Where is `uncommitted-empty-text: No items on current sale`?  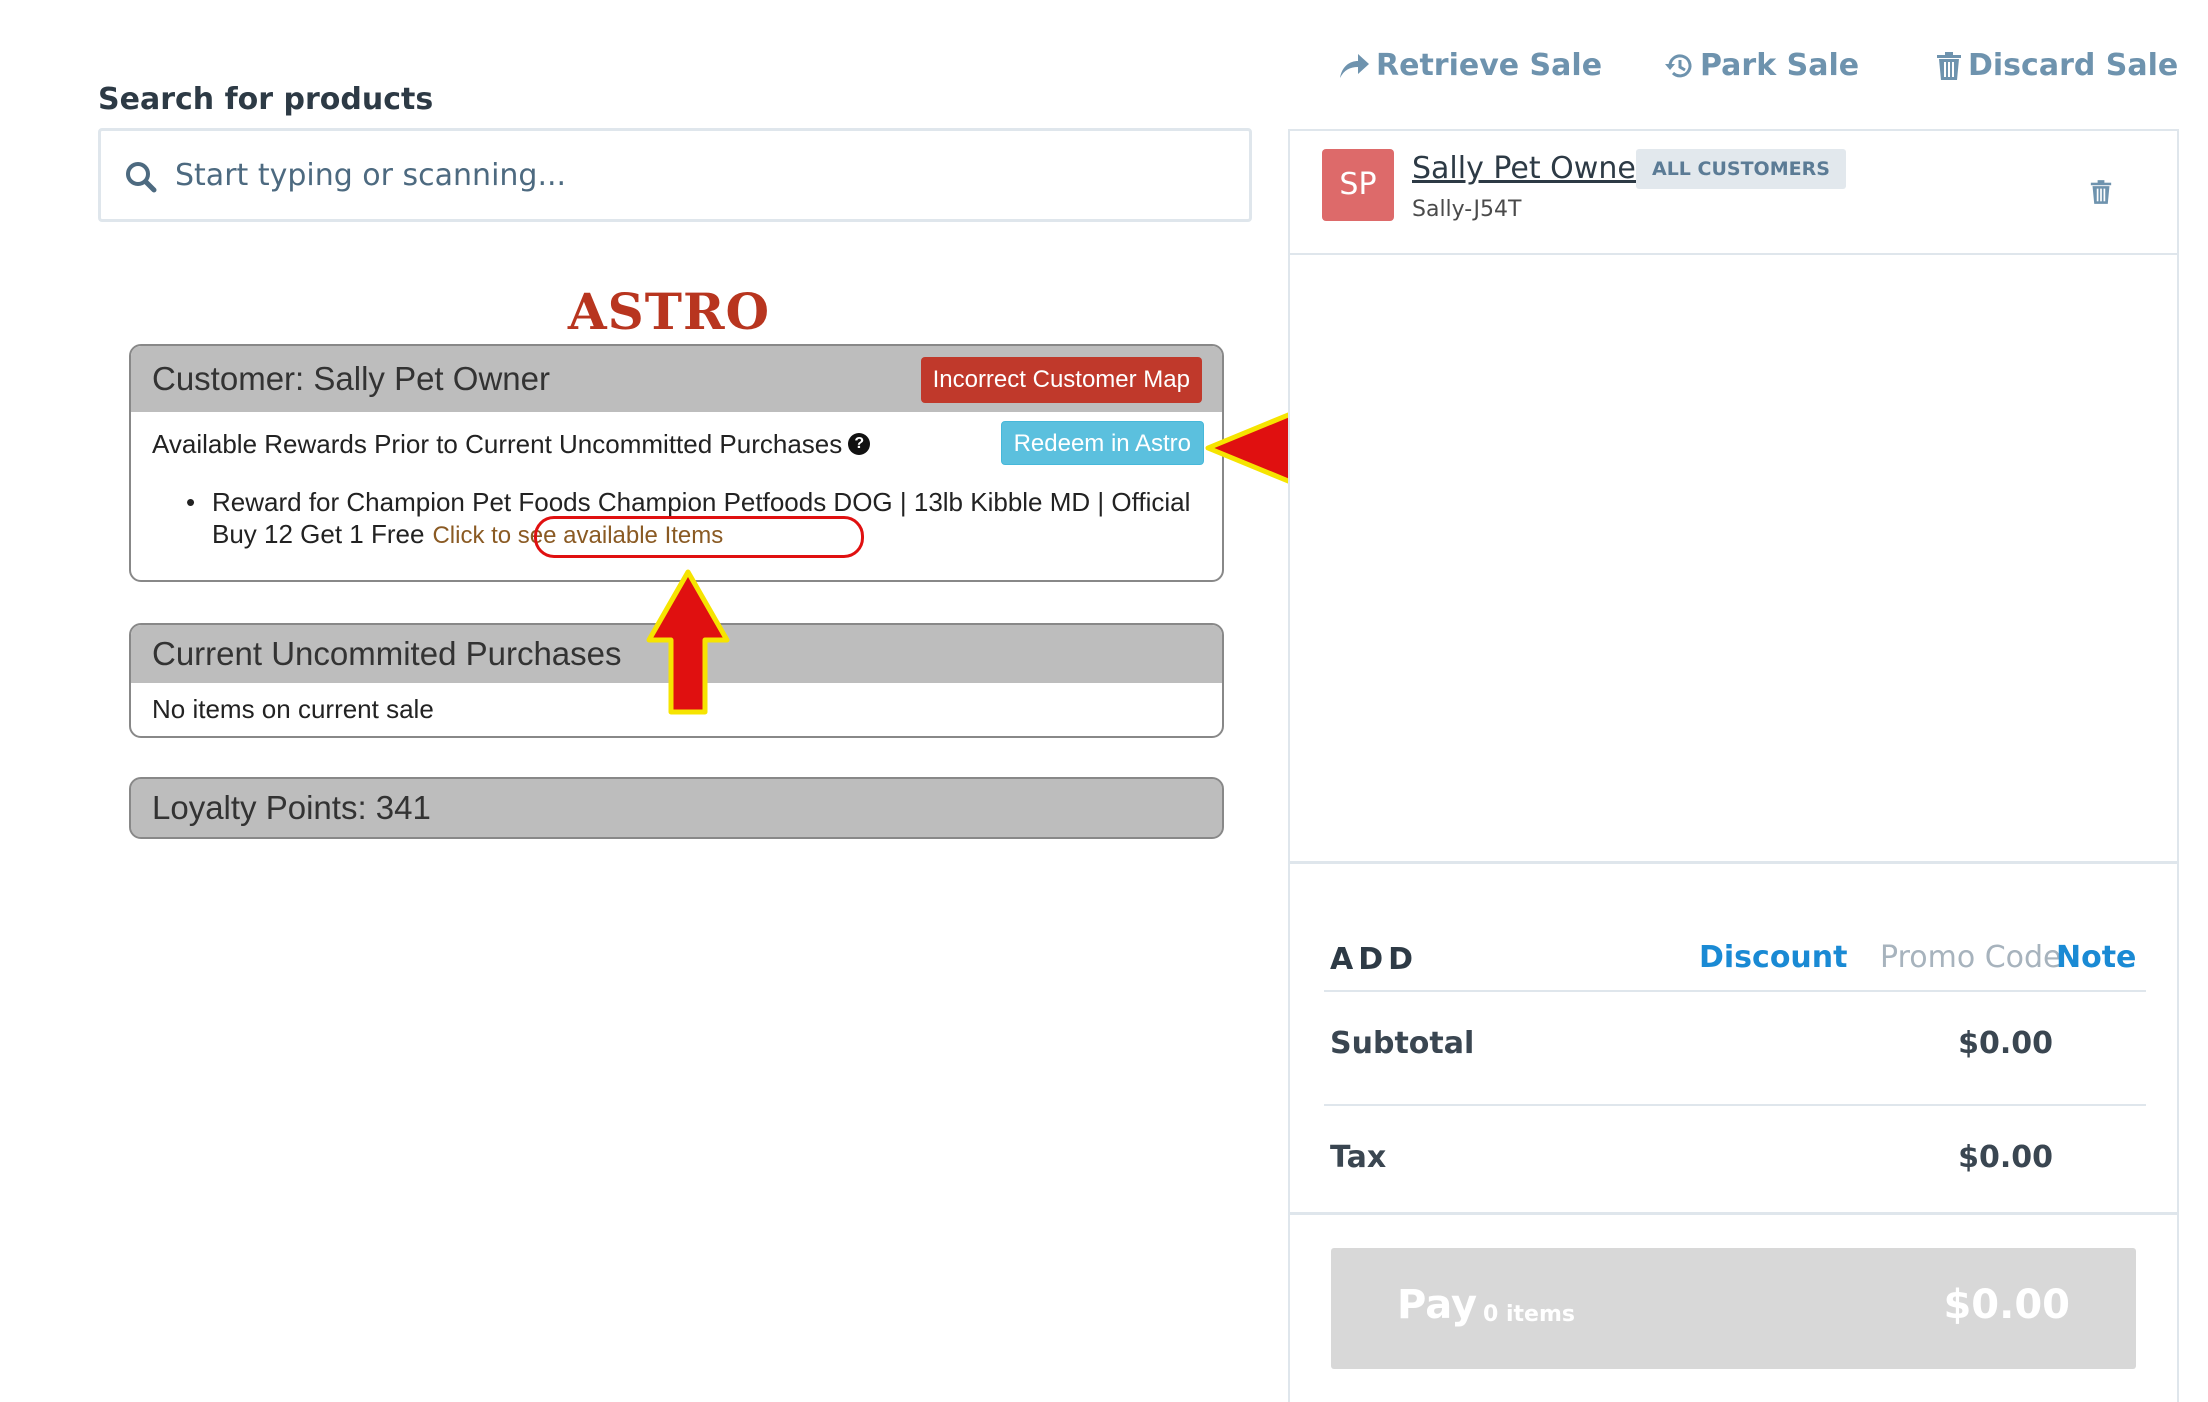 uncommitted-empty-text: No items on current sale is located at coordinates (293, 709).